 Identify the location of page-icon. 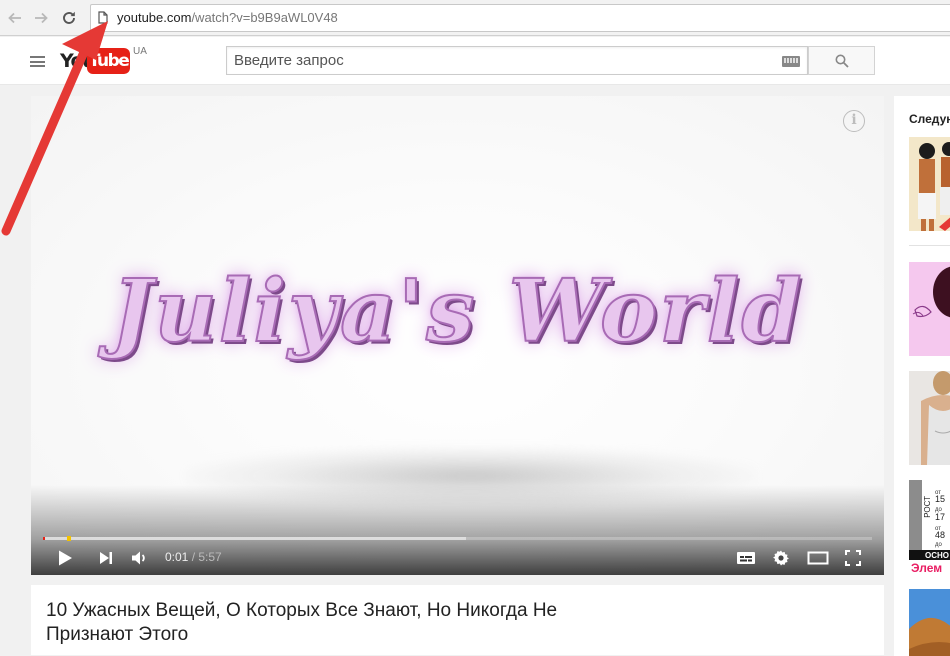
(103, 17).